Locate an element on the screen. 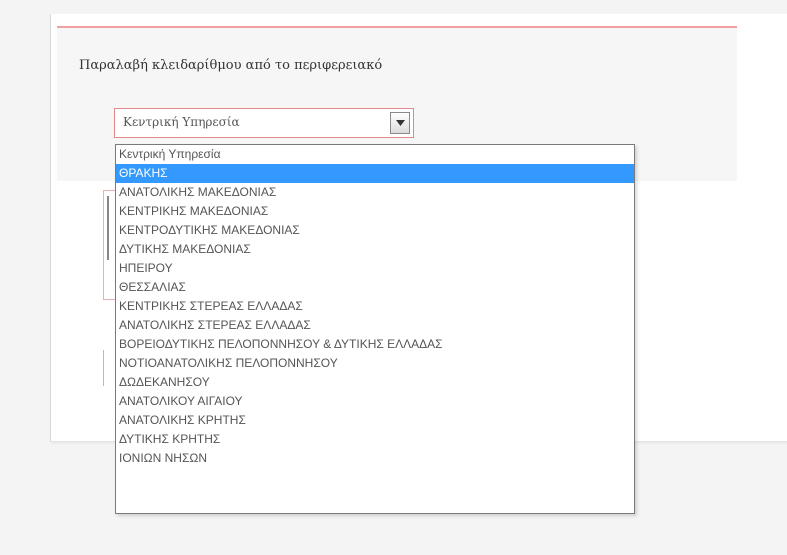 Image resolution: width=787 pixels, height=555 pixels. dropdown-option: ΑΝΑΤΟΛΙΚΟΥ ΑΙΓΑΙΟΥ is located at coordinates (375, 401).